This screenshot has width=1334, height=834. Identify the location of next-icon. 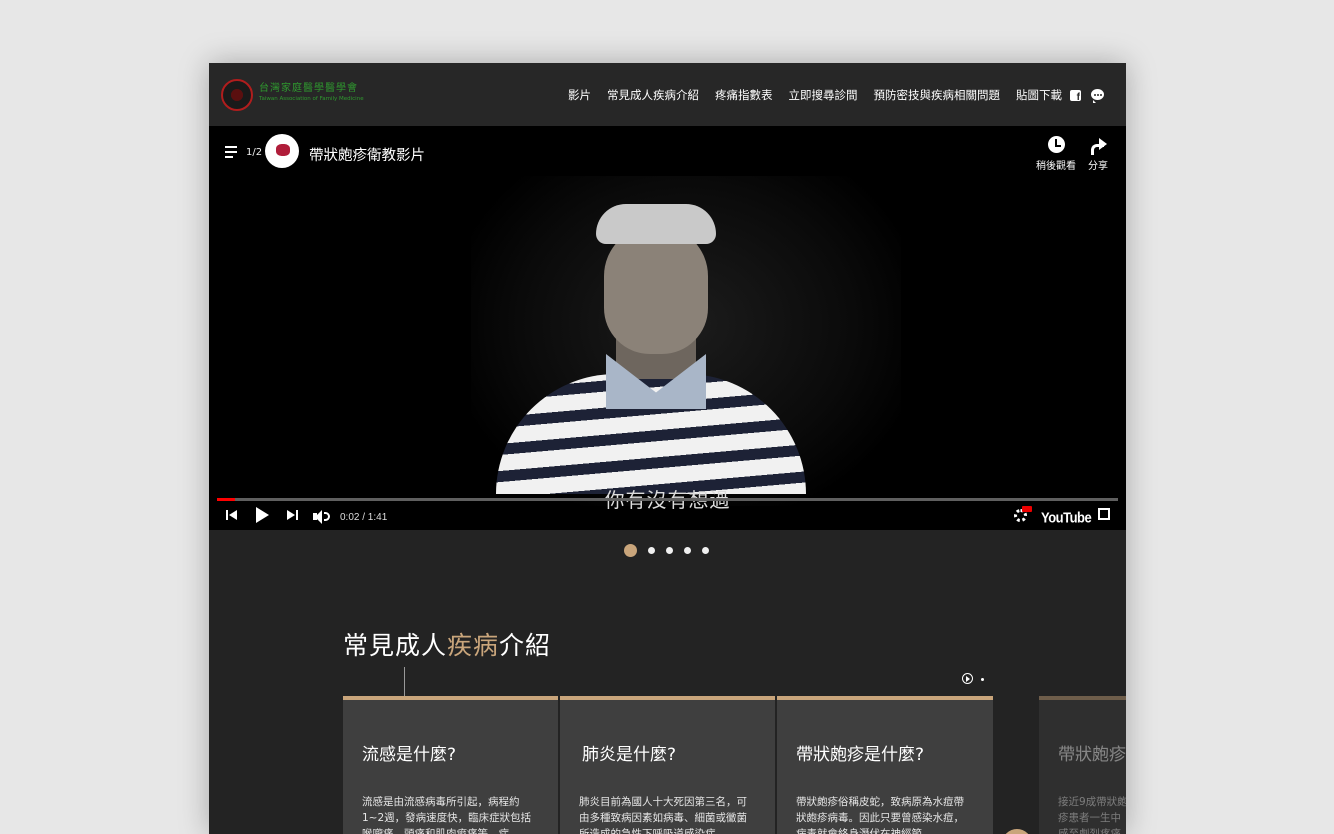
(293, 515).